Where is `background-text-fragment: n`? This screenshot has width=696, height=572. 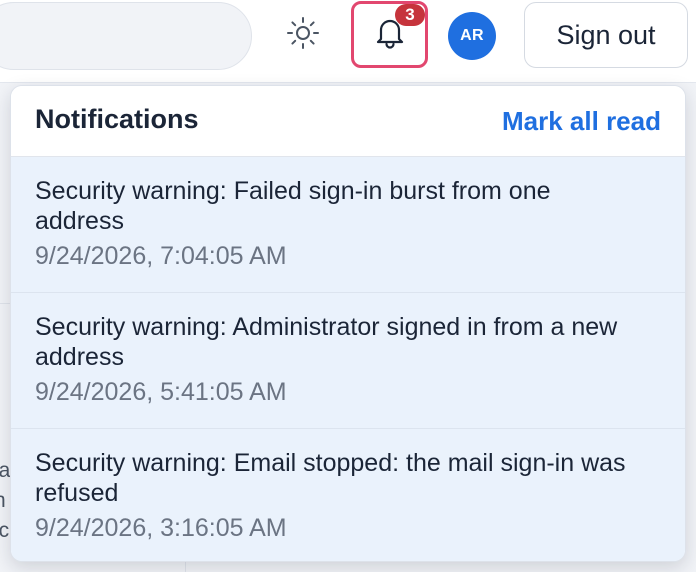
background-text-fragment: n is located at coordinates (5, 501).